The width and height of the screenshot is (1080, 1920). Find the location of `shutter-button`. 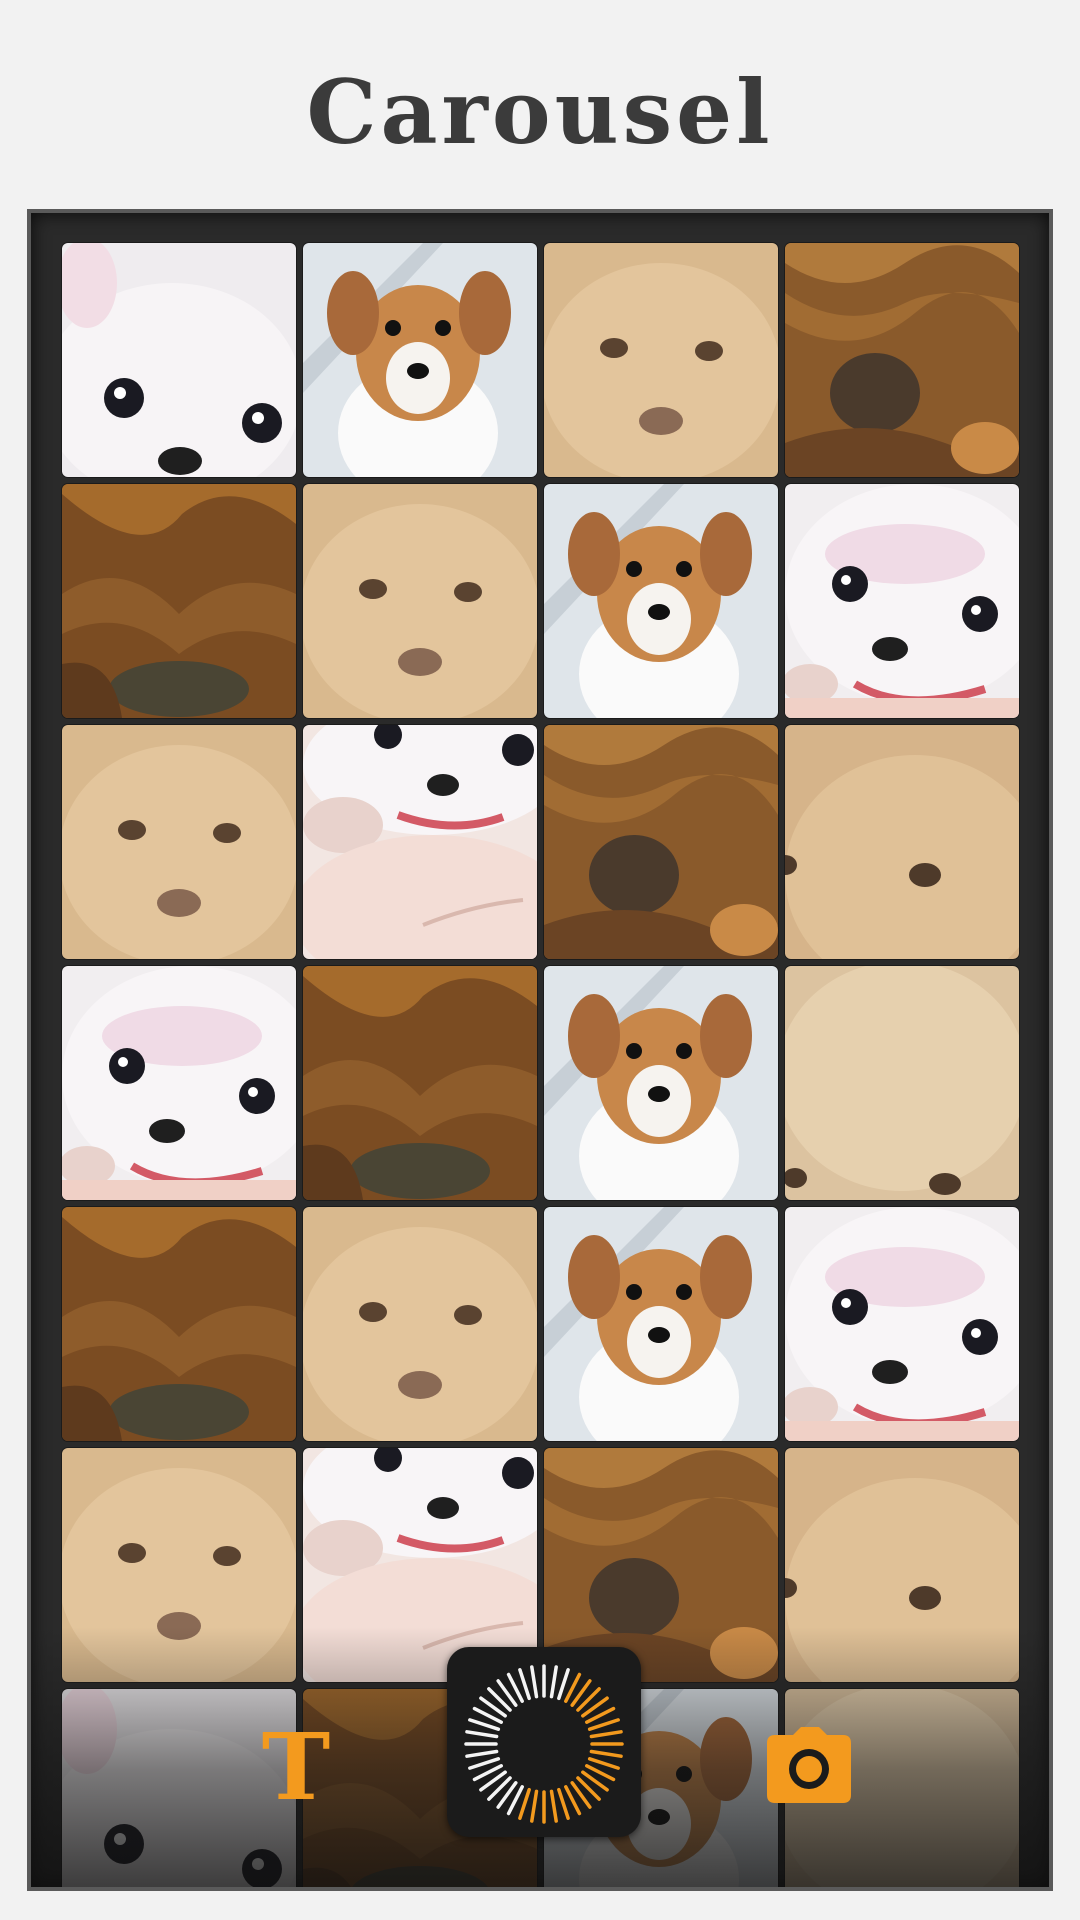

shutter-button is located at coordinates (544, 1742).